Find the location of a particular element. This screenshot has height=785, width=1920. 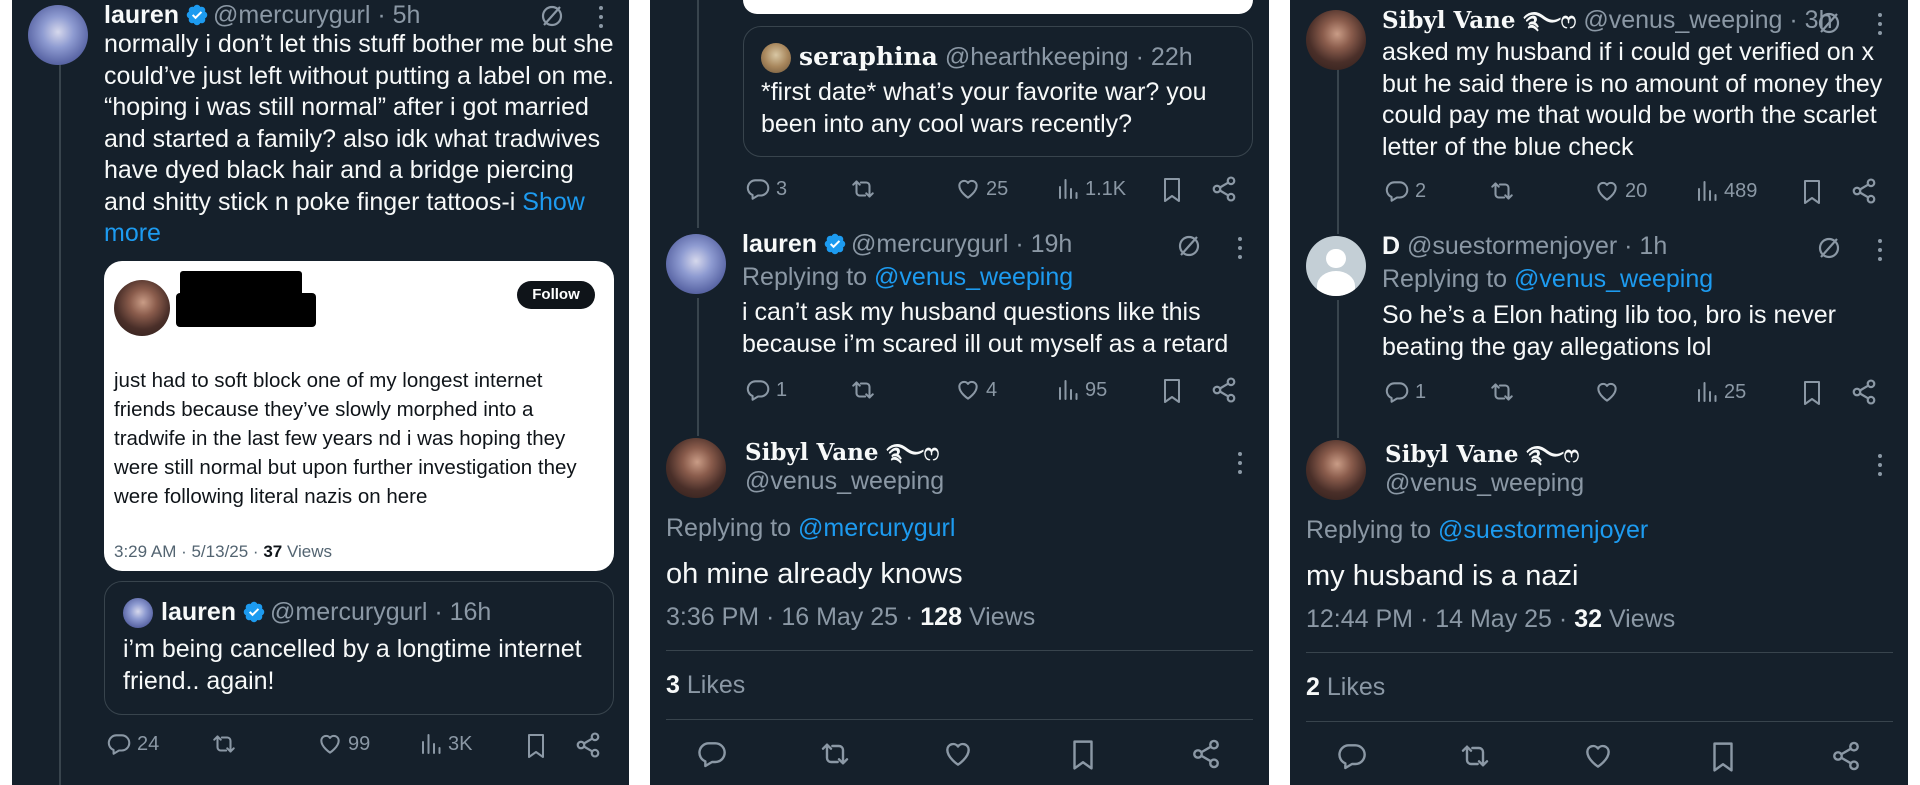

previous-card-edge is located at coordinates (998, 7).